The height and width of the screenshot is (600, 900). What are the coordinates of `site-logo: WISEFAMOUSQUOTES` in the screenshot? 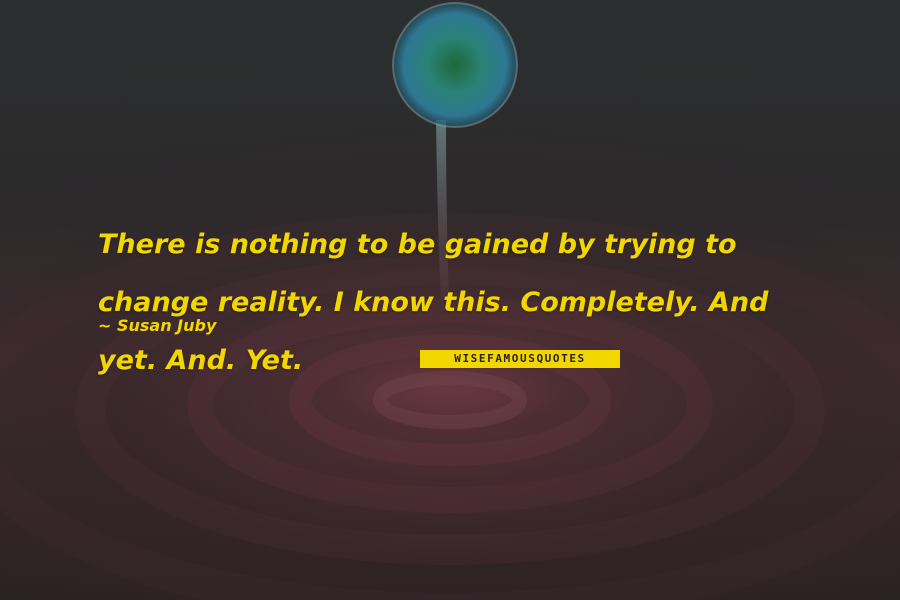 It's located at (520, 359).